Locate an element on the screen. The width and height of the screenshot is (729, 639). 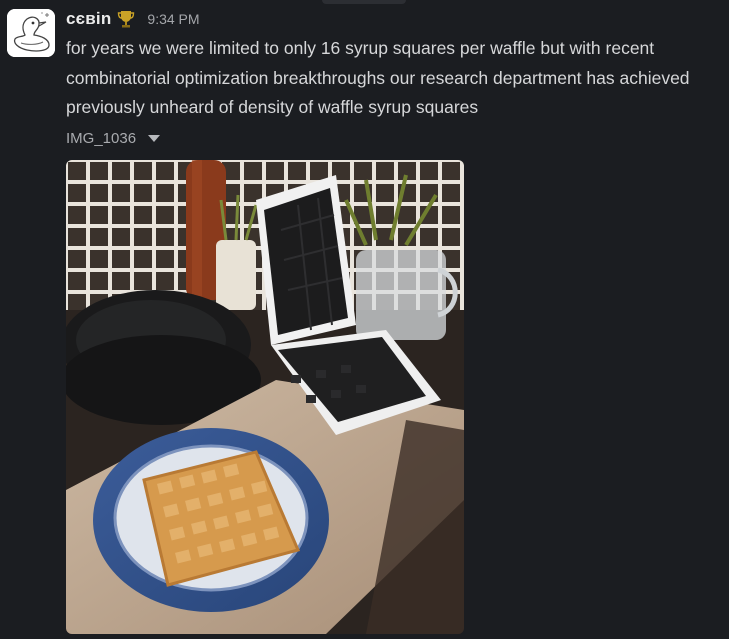
message-timestamp: 9:34 PM is located at coordinates (173, 19).